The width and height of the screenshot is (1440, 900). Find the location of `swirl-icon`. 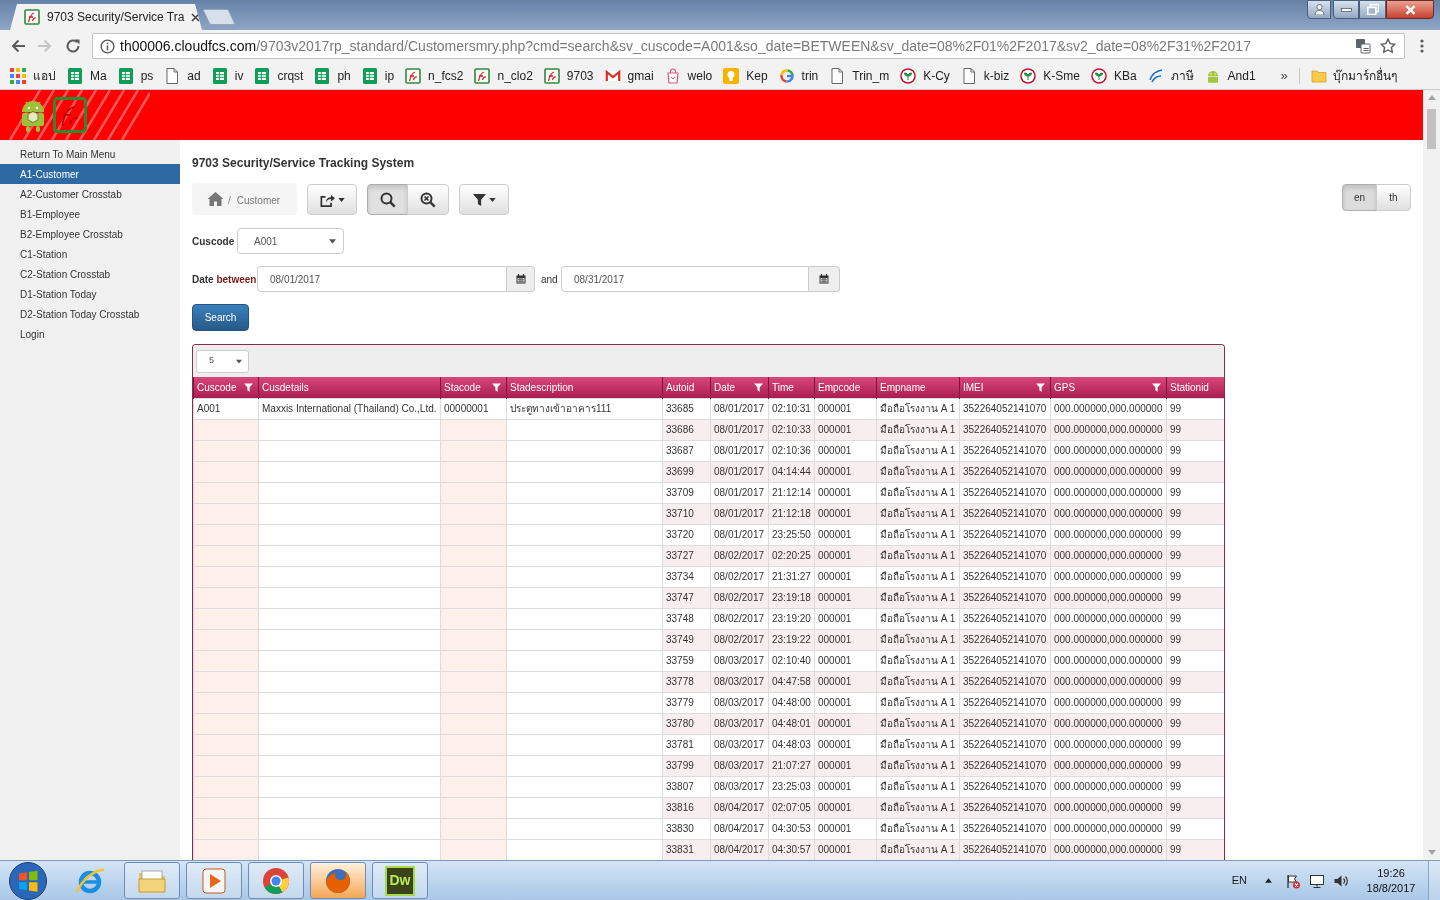

swirl-icon is located at coordinates (1155, 75).